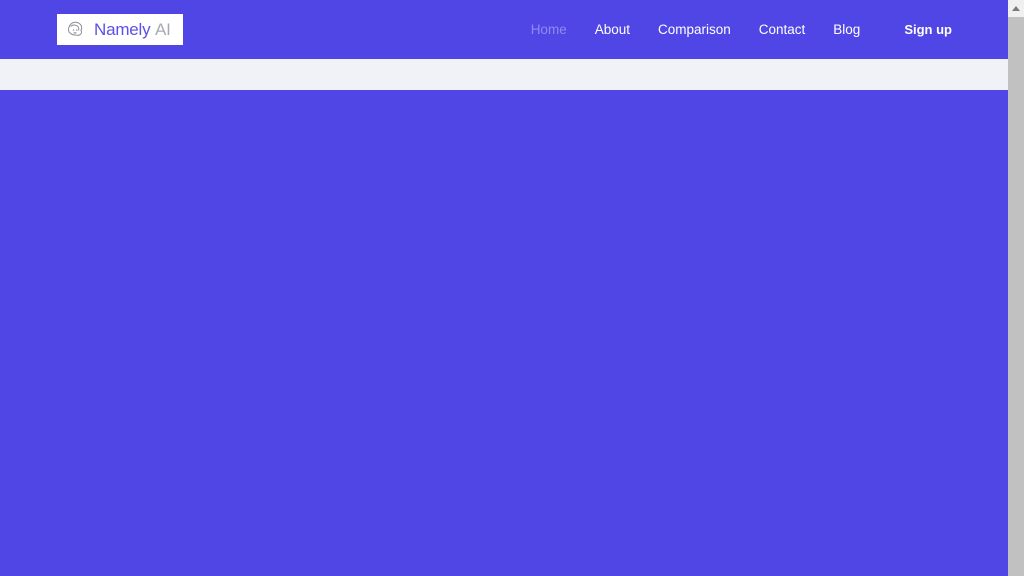 This screenshot has width=1024, height=576. I want to click on face-icon, so click(75, 28).